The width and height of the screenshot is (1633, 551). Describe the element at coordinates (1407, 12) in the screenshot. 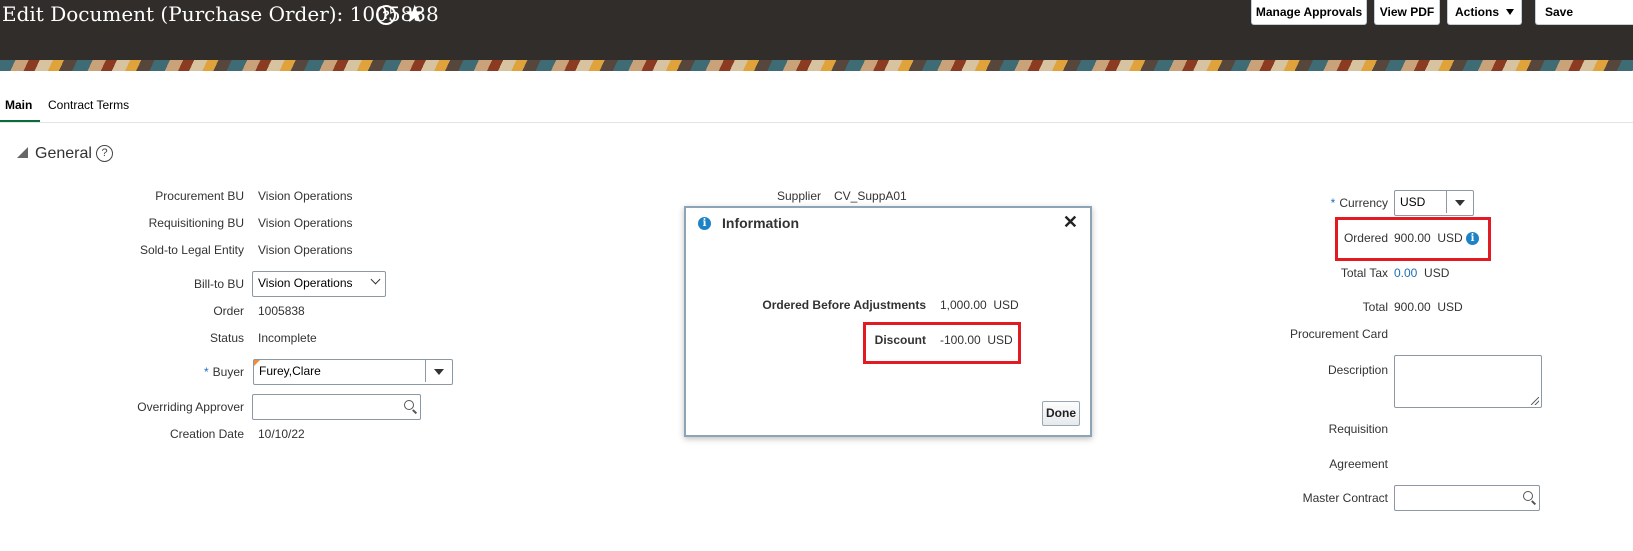

I see `view-pdf-button: View PDF` at that location.